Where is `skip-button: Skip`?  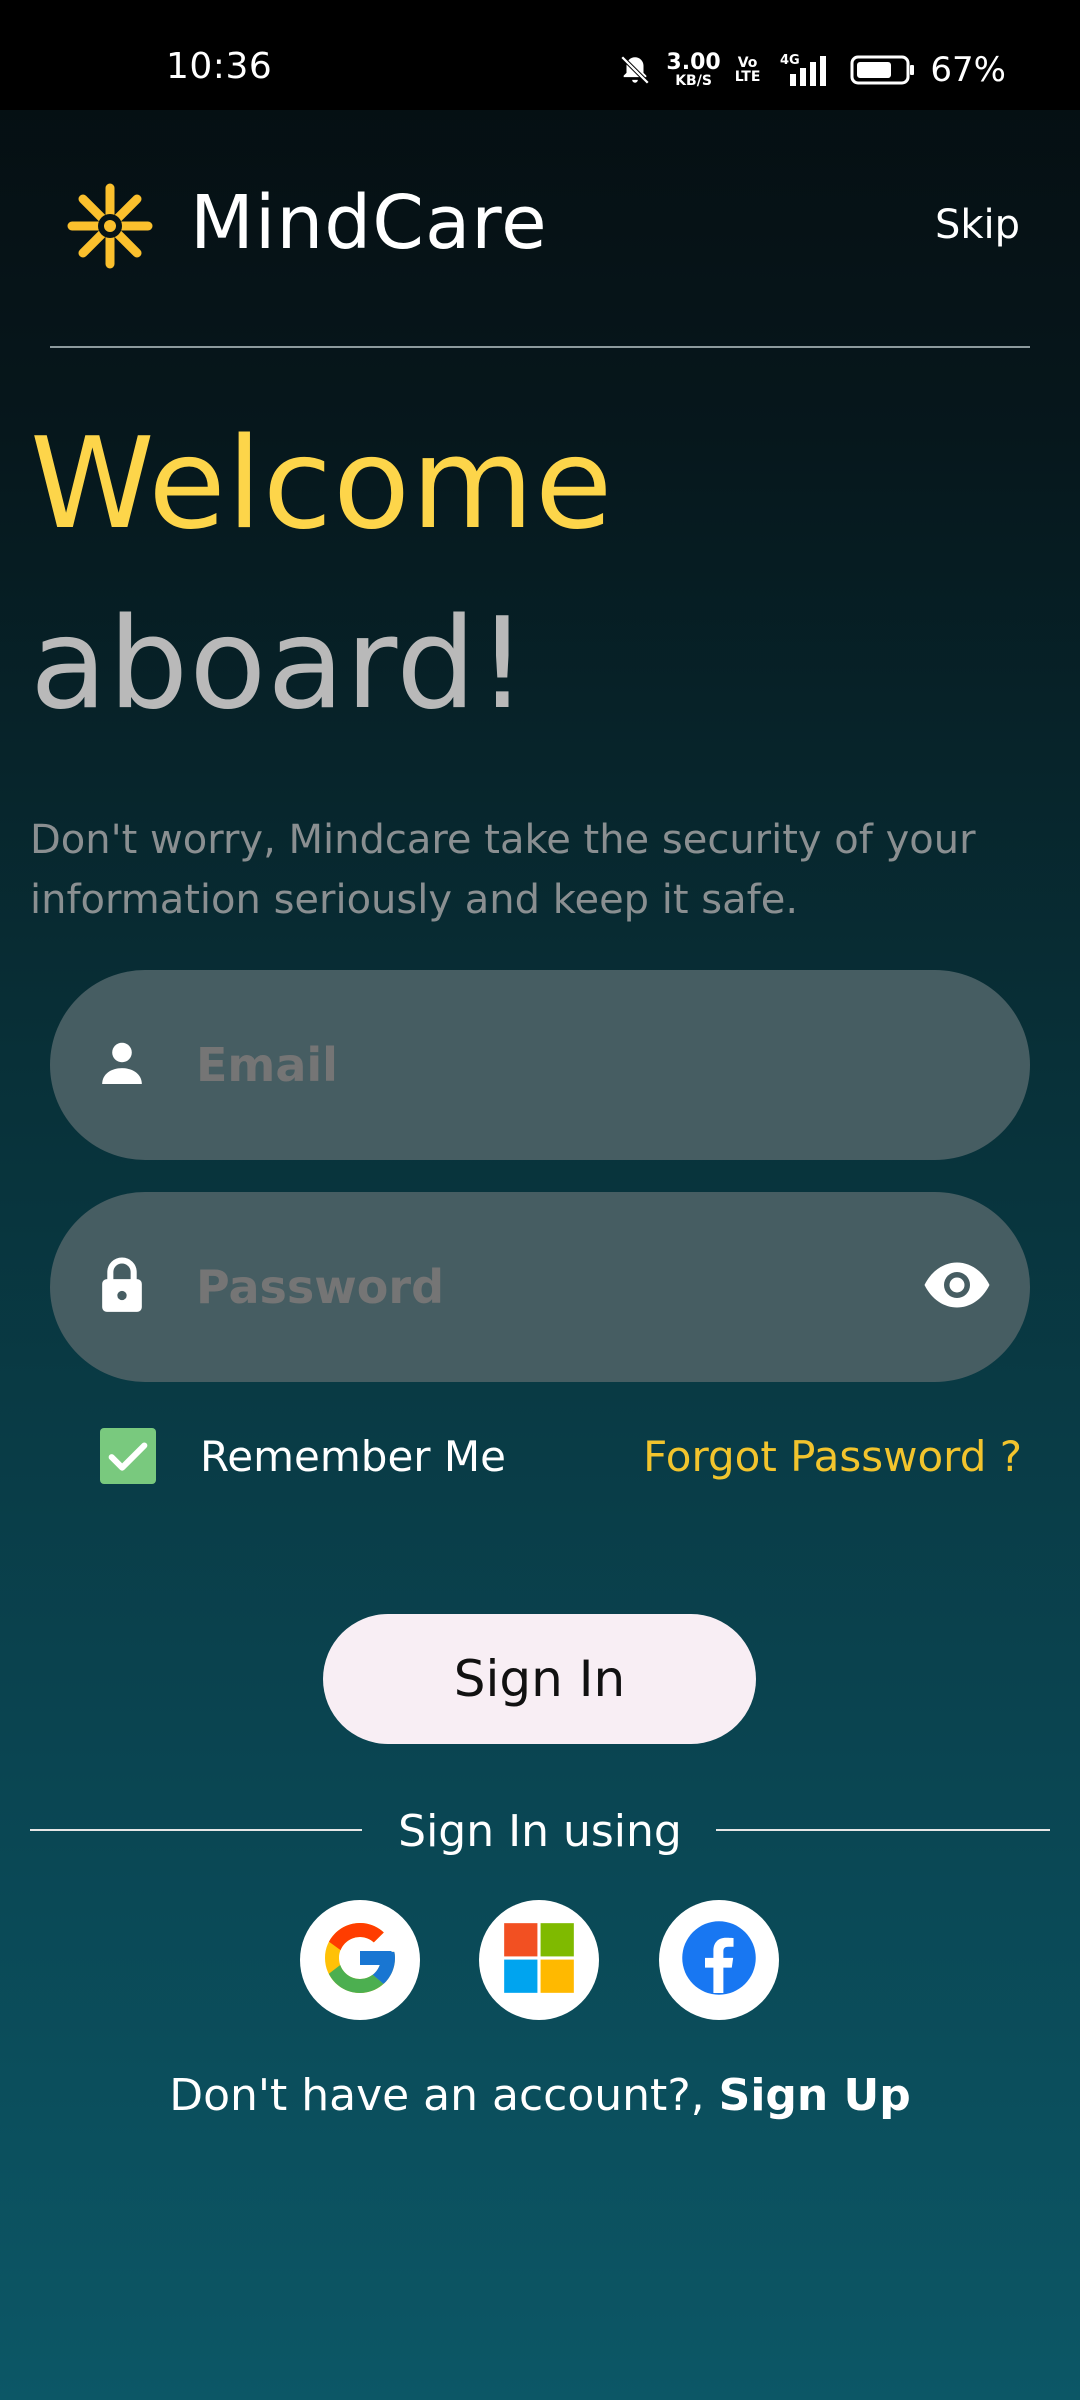
skip-button: Skip is located at coordinates (977, 225).